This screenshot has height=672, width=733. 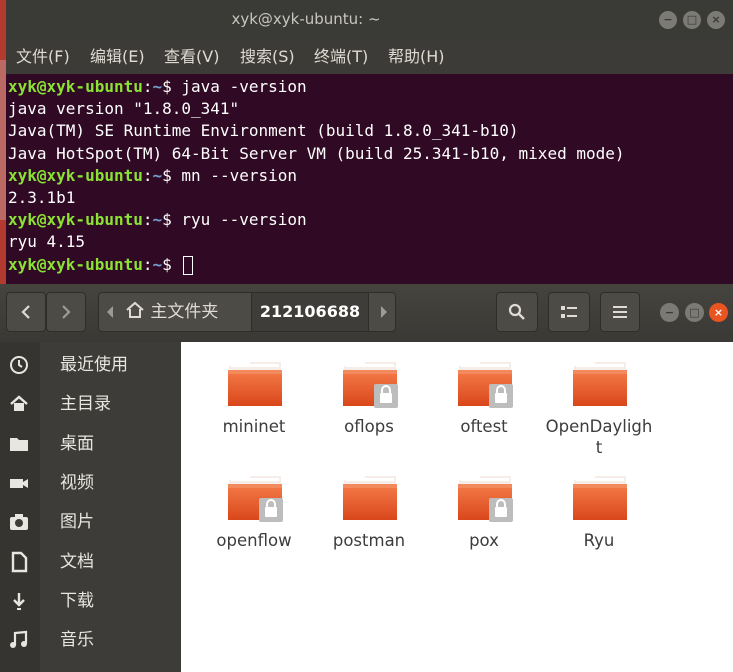 I want to click on sidebar-item-label: 下载, so click(x=77, y=601).